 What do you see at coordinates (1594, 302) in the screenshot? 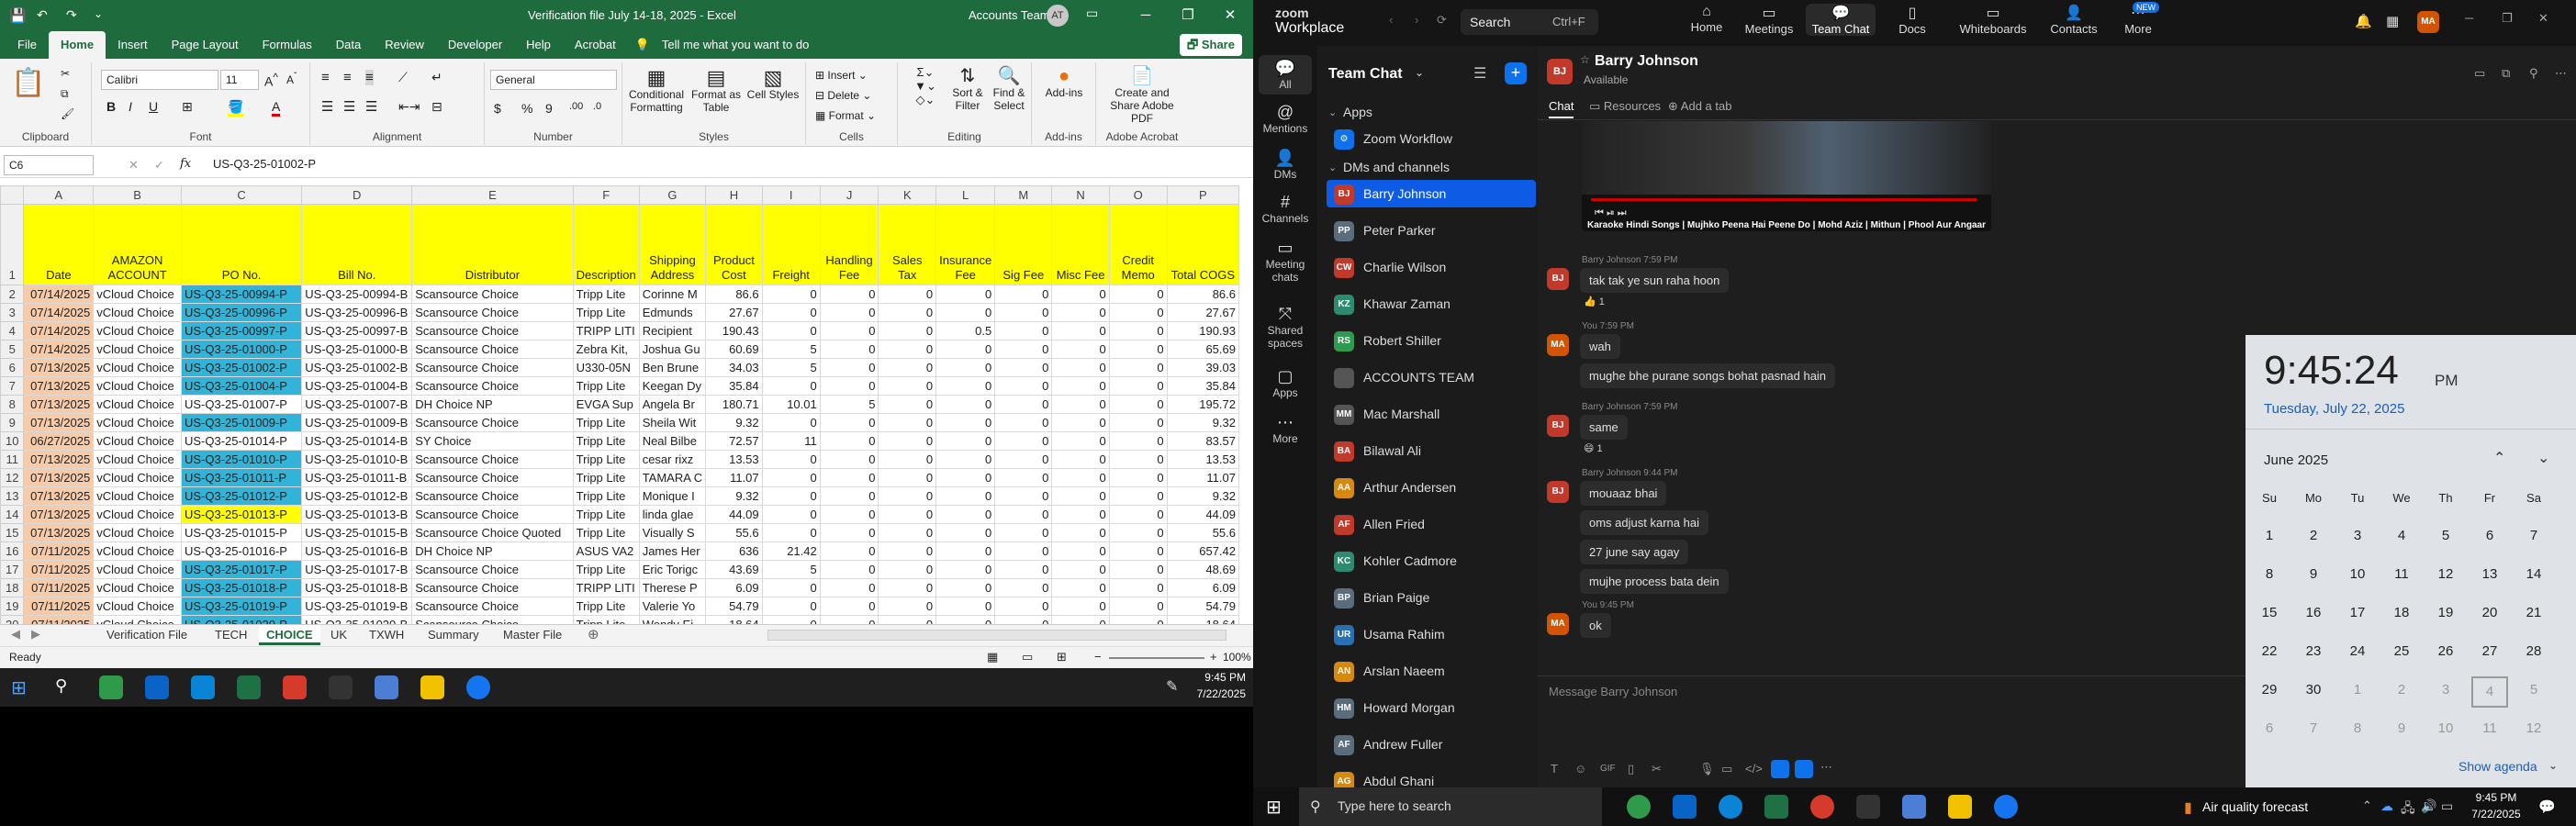
I see `reaction-badge: 👍 1` at bounding box center [1594, 302].